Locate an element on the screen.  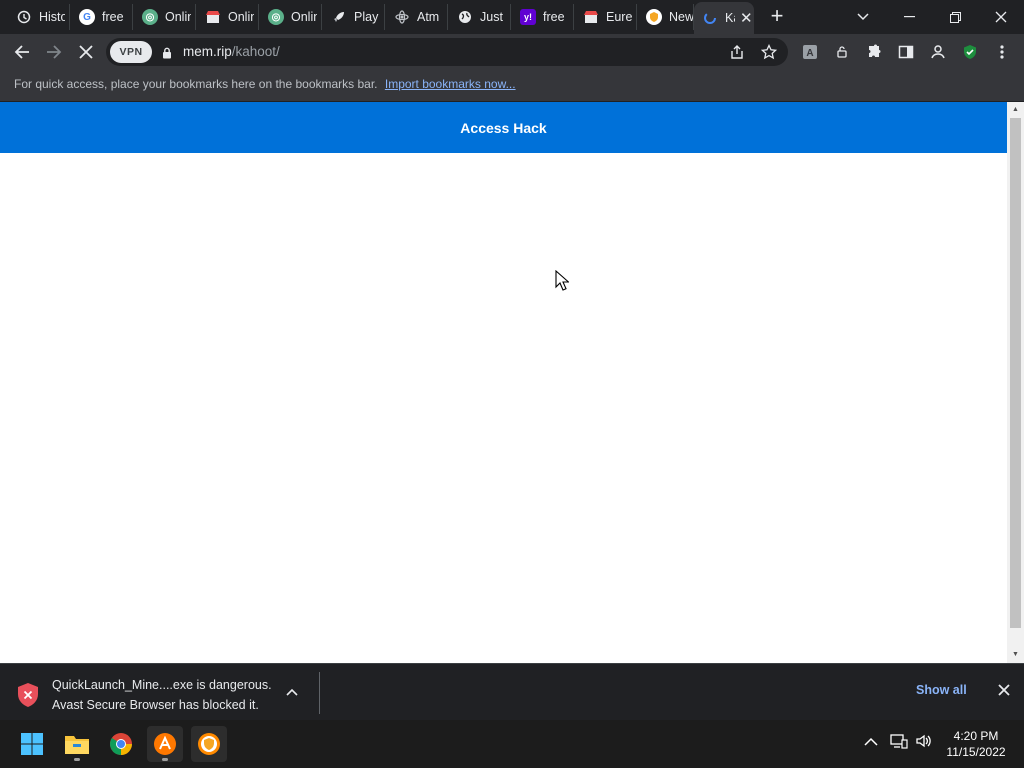
shelf-divider is located at coordinates (319, 693).